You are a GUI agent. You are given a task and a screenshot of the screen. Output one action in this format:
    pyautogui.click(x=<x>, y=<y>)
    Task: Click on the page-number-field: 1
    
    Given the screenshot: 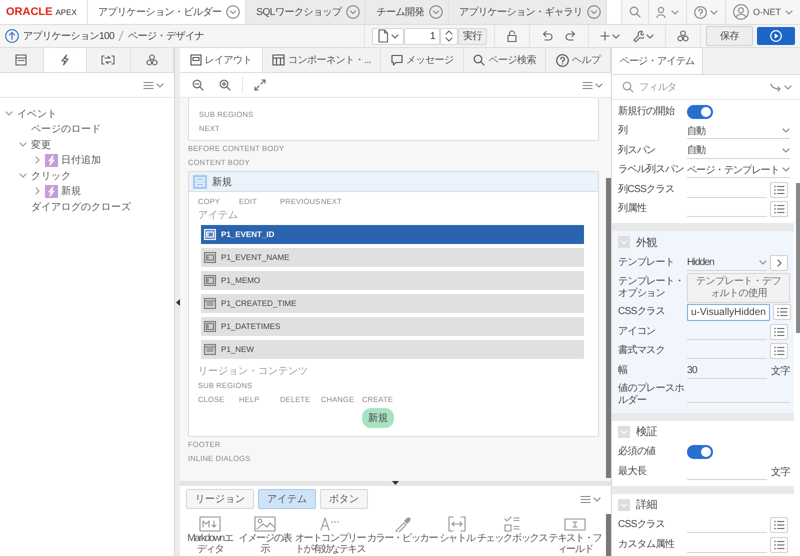 What is the action you would take?
    pyautogui.click(x=422, y=36)
    